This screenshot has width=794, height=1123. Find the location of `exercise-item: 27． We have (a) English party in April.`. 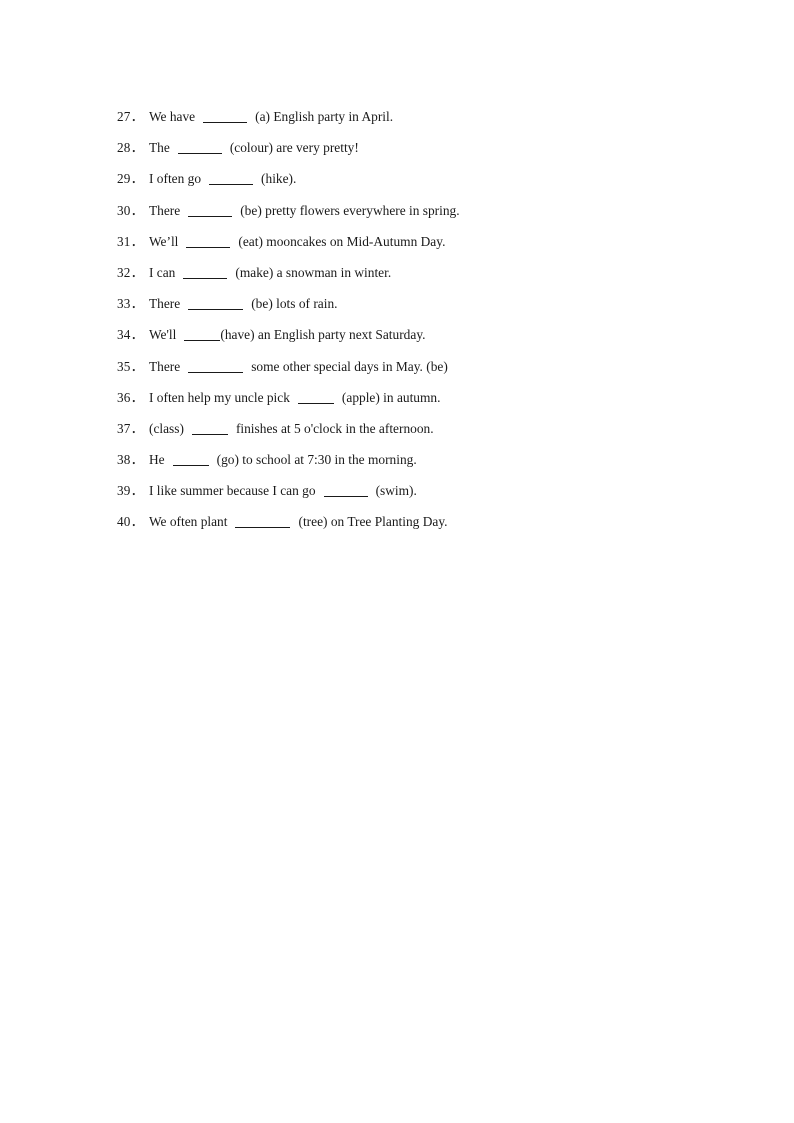

exercise-item: 27． We have (a) English party in April. is located at coordinates (417, 116).